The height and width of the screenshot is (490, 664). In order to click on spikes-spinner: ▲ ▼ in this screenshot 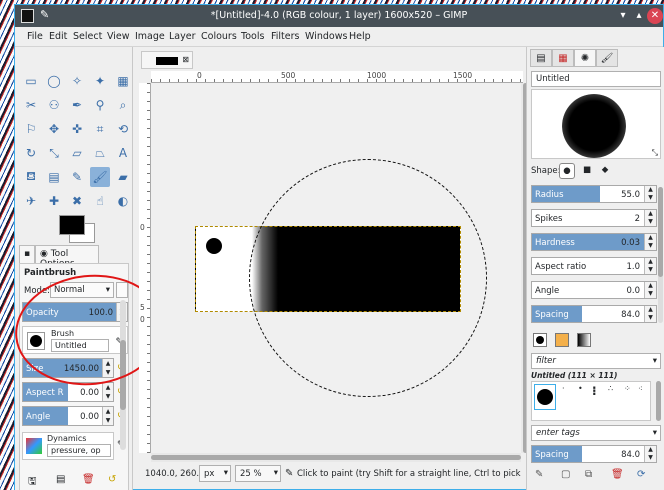, I will do `click(650, 218)`.